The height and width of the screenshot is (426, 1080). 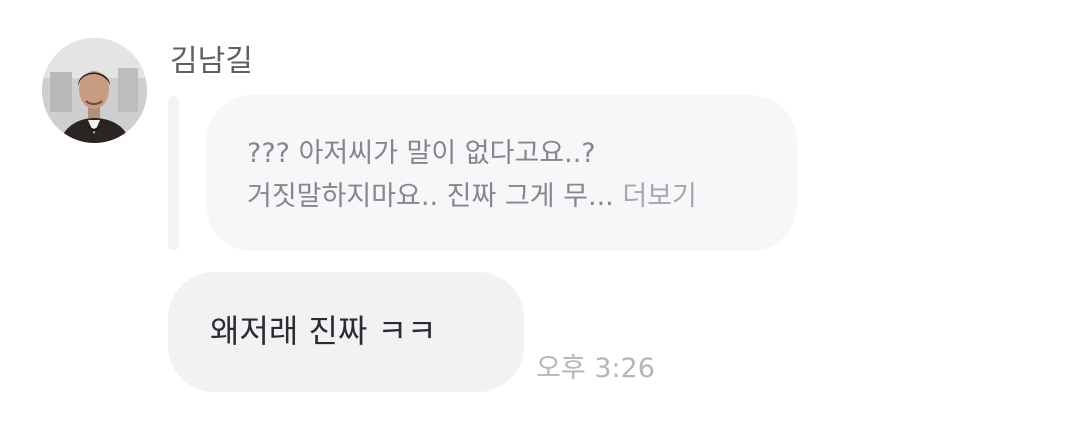 I want to click on sender-name: 김남길, so click(x=211, y=61).